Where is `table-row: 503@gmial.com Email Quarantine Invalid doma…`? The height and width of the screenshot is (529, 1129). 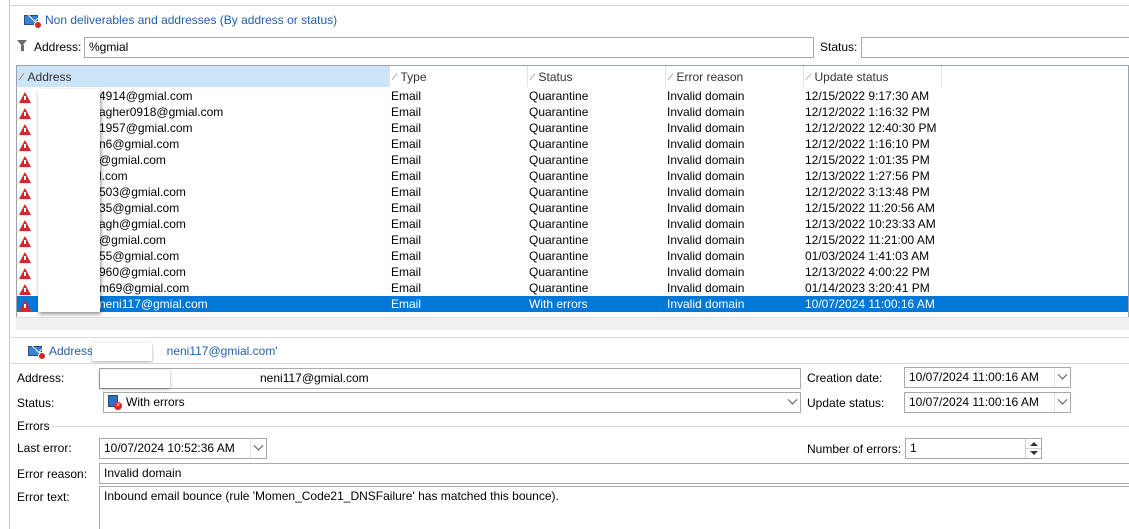
table-row: 503@gmial.com Email Quarantine Invalid doma… is located at coordinates (572, 192).